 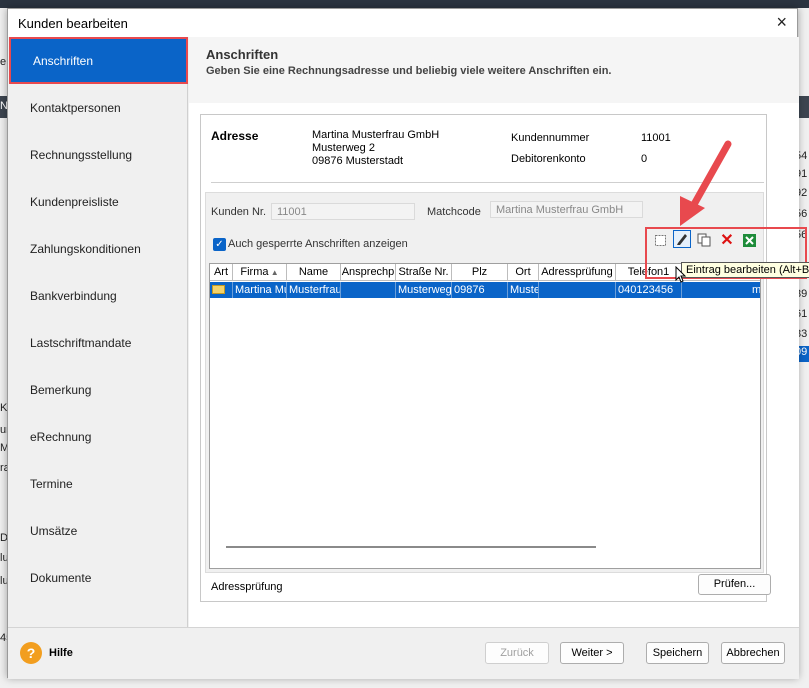 I want to click on address-line: Martina Musterfrau GmbH, so click(x=376, y=135).